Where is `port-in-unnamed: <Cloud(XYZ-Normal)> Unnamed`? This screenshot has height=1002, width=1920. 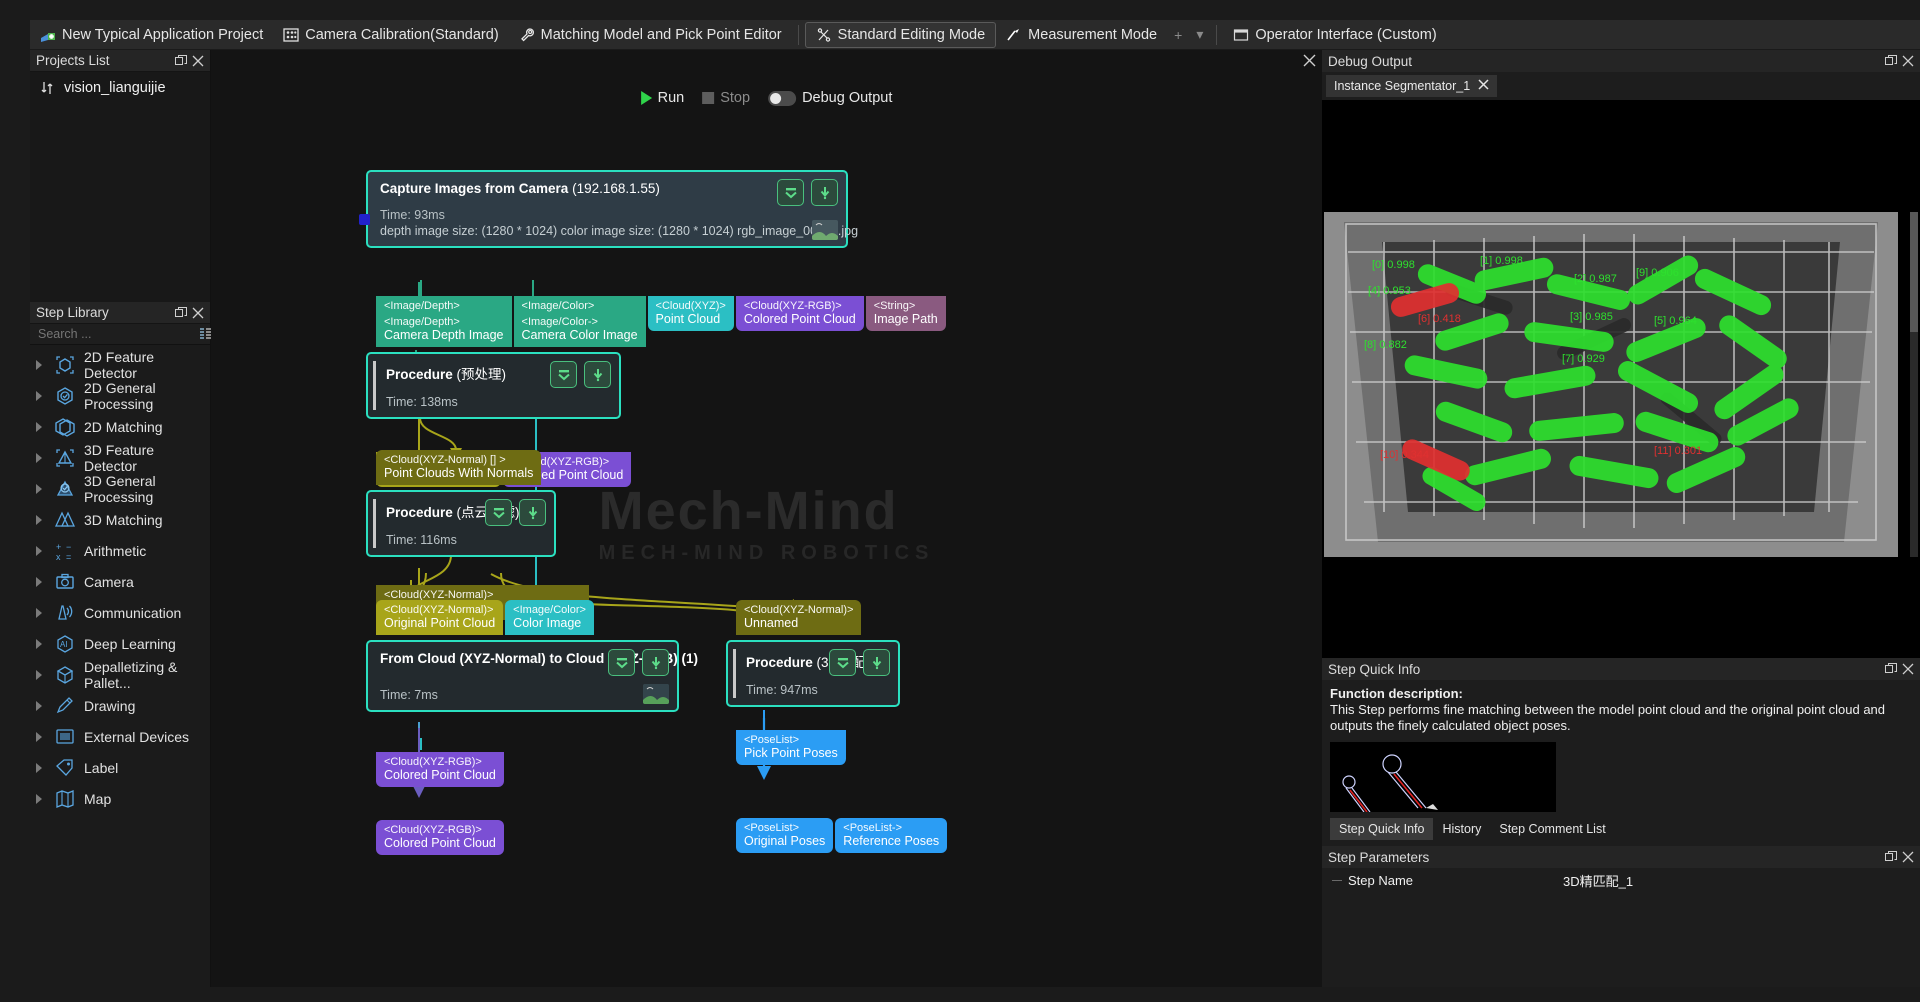
port-in-unnamed: <Cloud(XYZ-Normal)> Unnamed is located at coordinates (799, 617).